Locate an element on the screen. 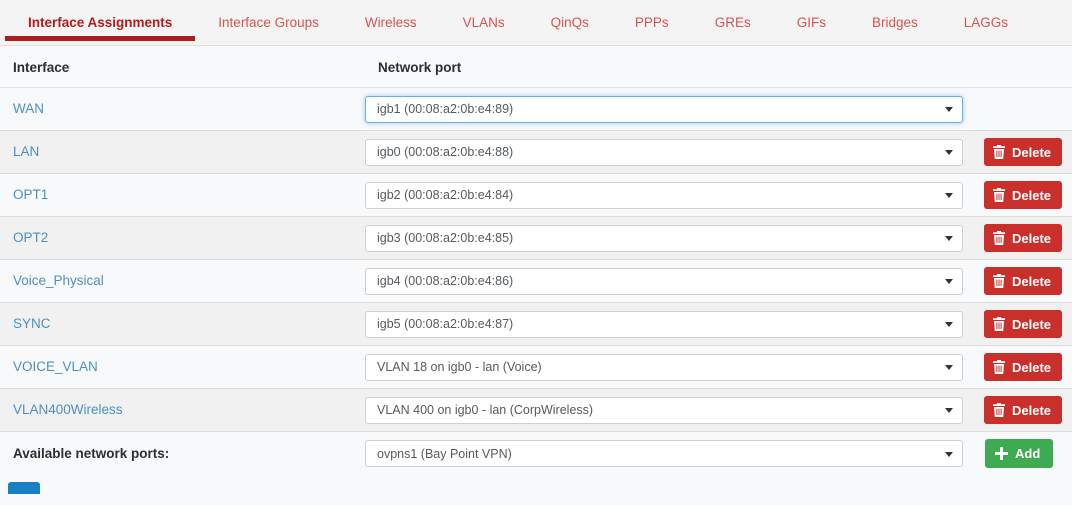 The width and height of the screenshot is (1072, 505). tab-gres: GREs is located at coordinates (733, 23).